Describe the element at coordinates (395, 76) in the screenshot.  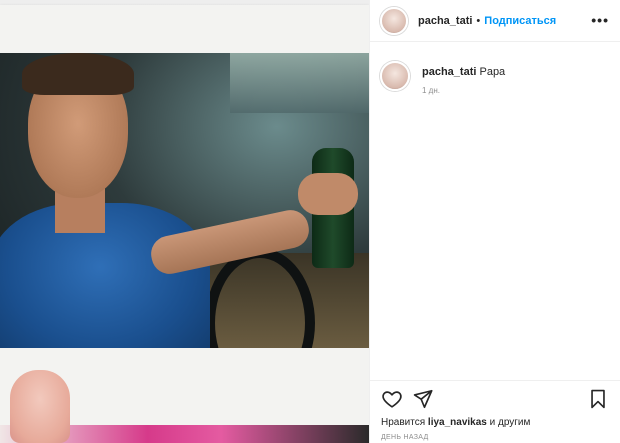
I see `caption-avatar` at that location.